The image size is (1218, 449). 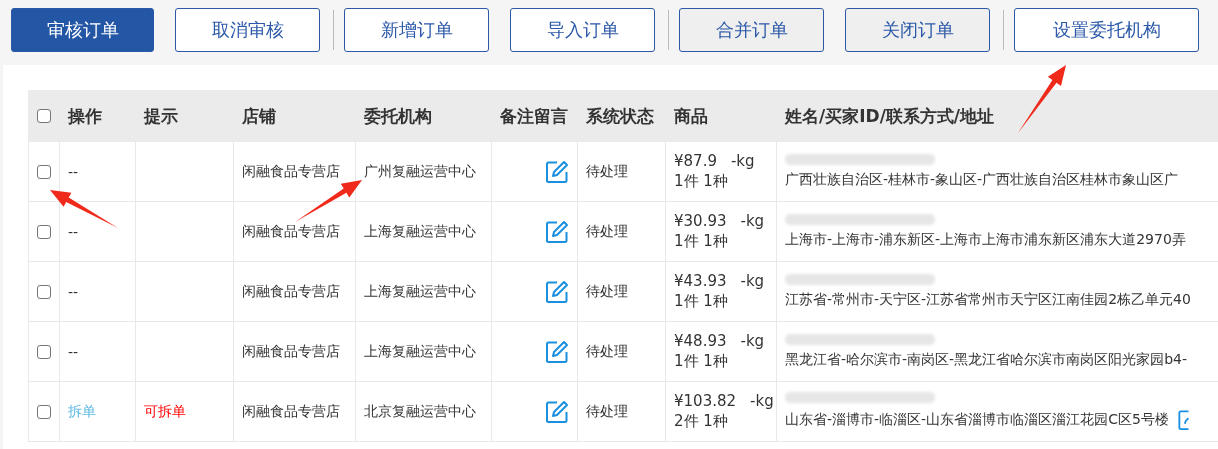 I want to click on price-text: ¥87.9, so click(x=695, y=161).